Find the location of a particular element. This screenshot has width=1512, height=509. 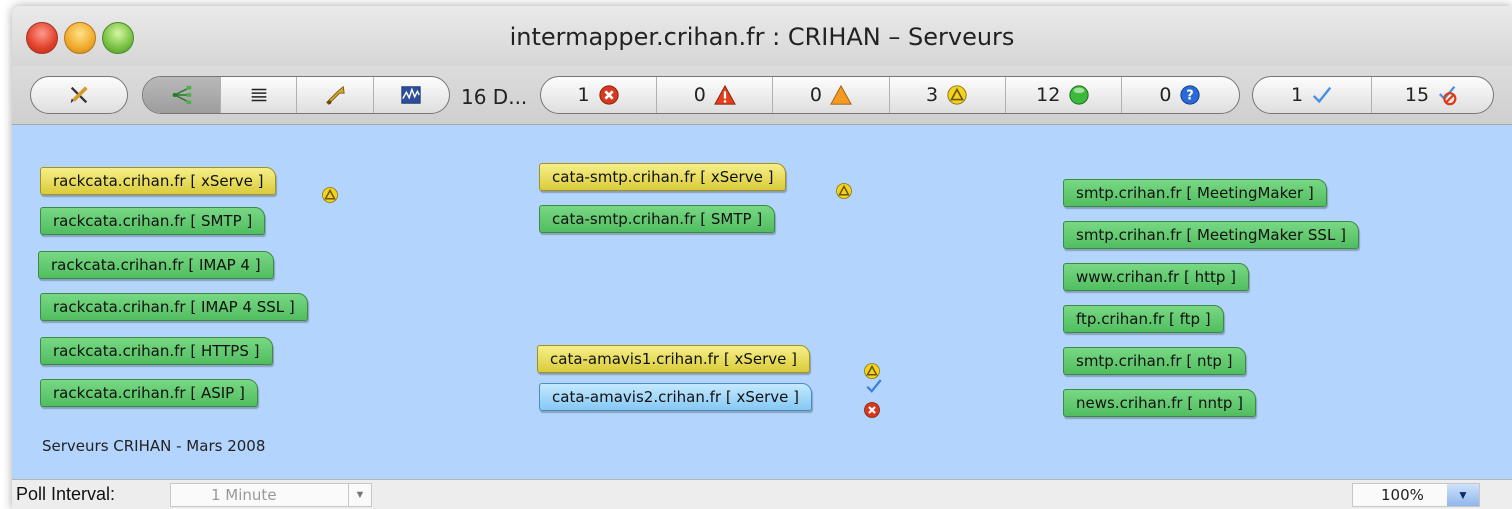

status-ok-filter: 12 is located at coordinates (1062, 95).